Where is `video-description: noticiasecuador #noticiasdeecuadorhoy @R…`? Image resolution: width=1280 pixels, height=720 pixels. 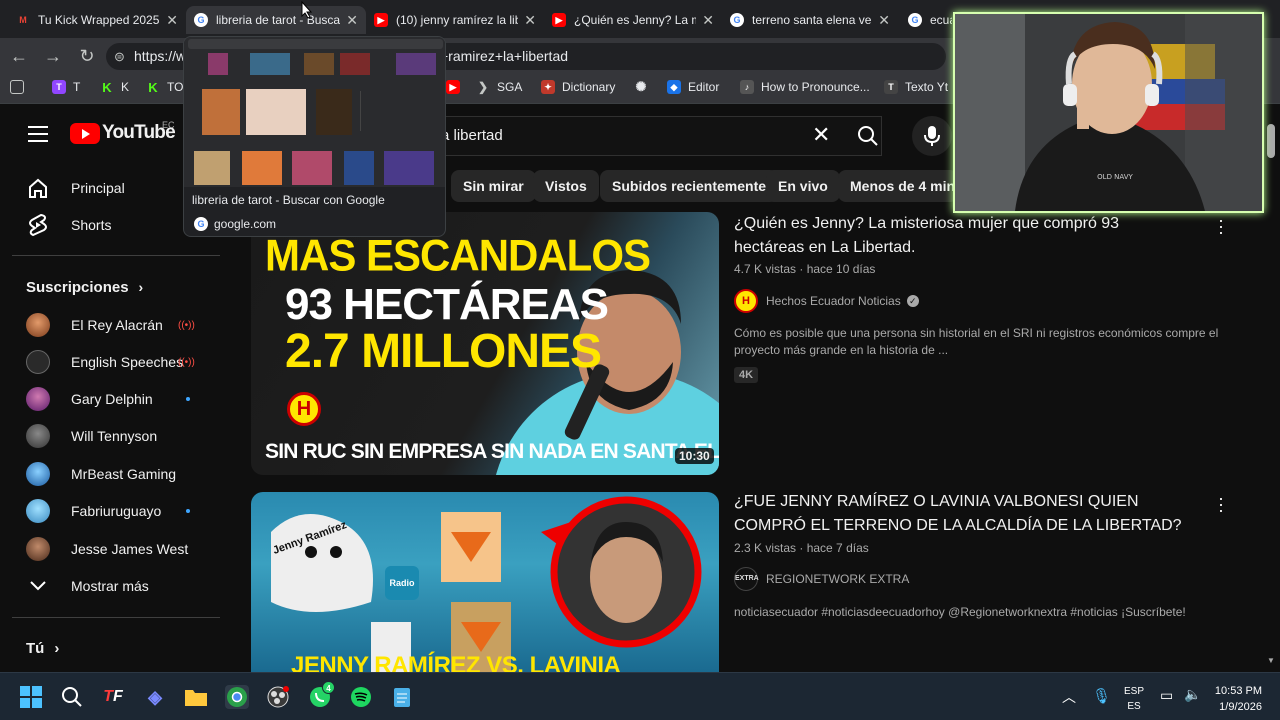 video-description: noticiasecuador #noticiasdeecuadorhoy @R… is located at coordinates (960, 612).